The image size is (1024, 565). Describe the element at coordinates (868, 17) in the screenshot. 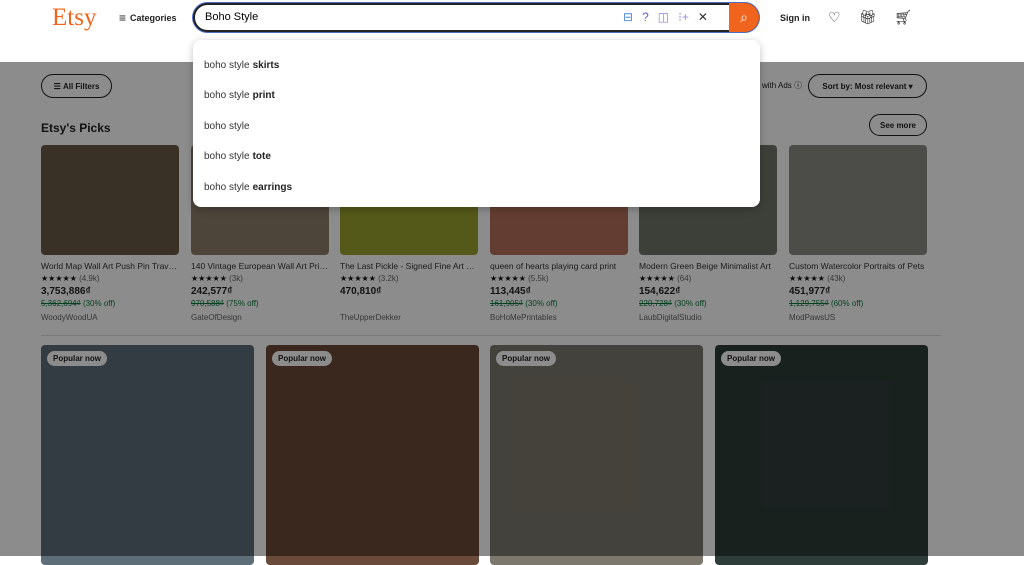

I see `gift-icon: 🎁︎` at that location.